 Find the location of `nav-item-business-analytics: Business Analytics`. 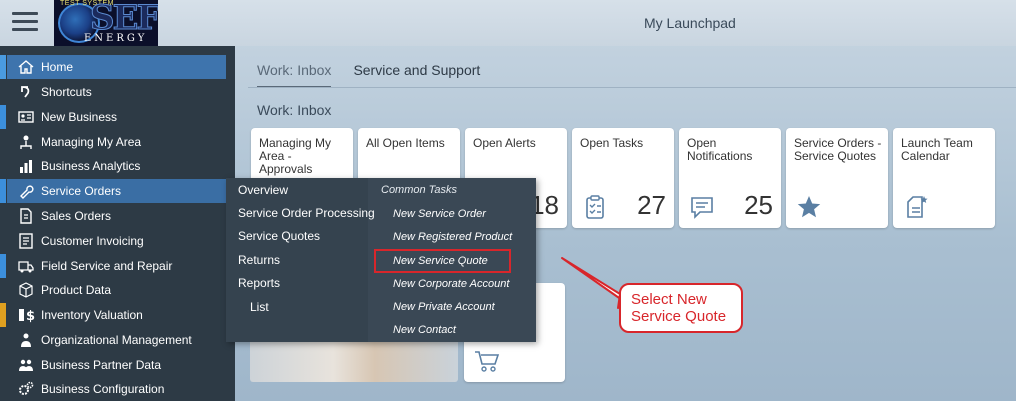

nav-item-business-analytics: Business Analytics is located at coordinates (116, 166).